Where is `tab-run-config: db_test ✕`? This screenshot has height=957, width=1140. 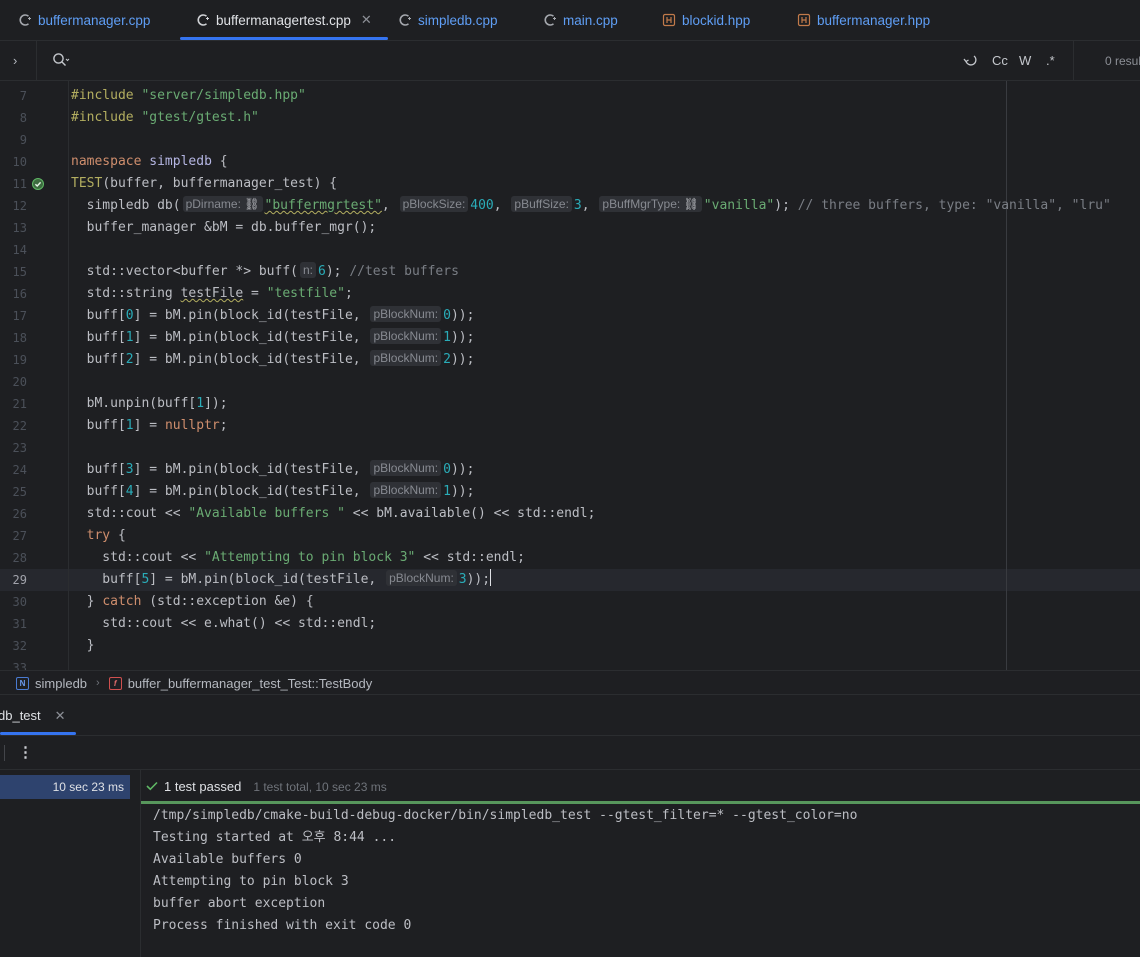 tab-run-config: db_test ✕ is located at coordinates (33, 716).